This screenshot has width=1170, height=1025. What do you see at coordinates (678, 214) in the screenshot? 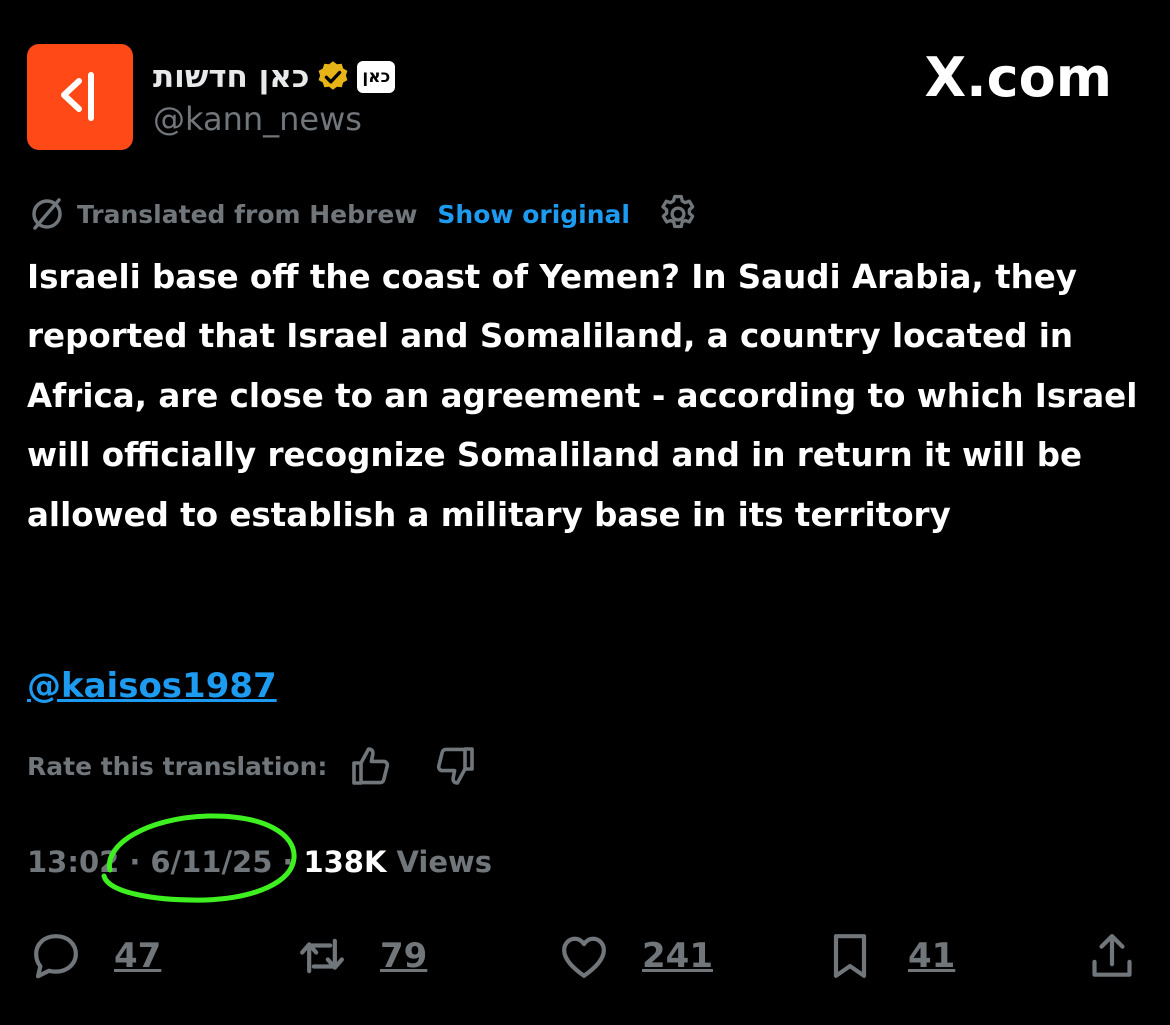
I see `gear-icon` at bounding box center [678, 214].